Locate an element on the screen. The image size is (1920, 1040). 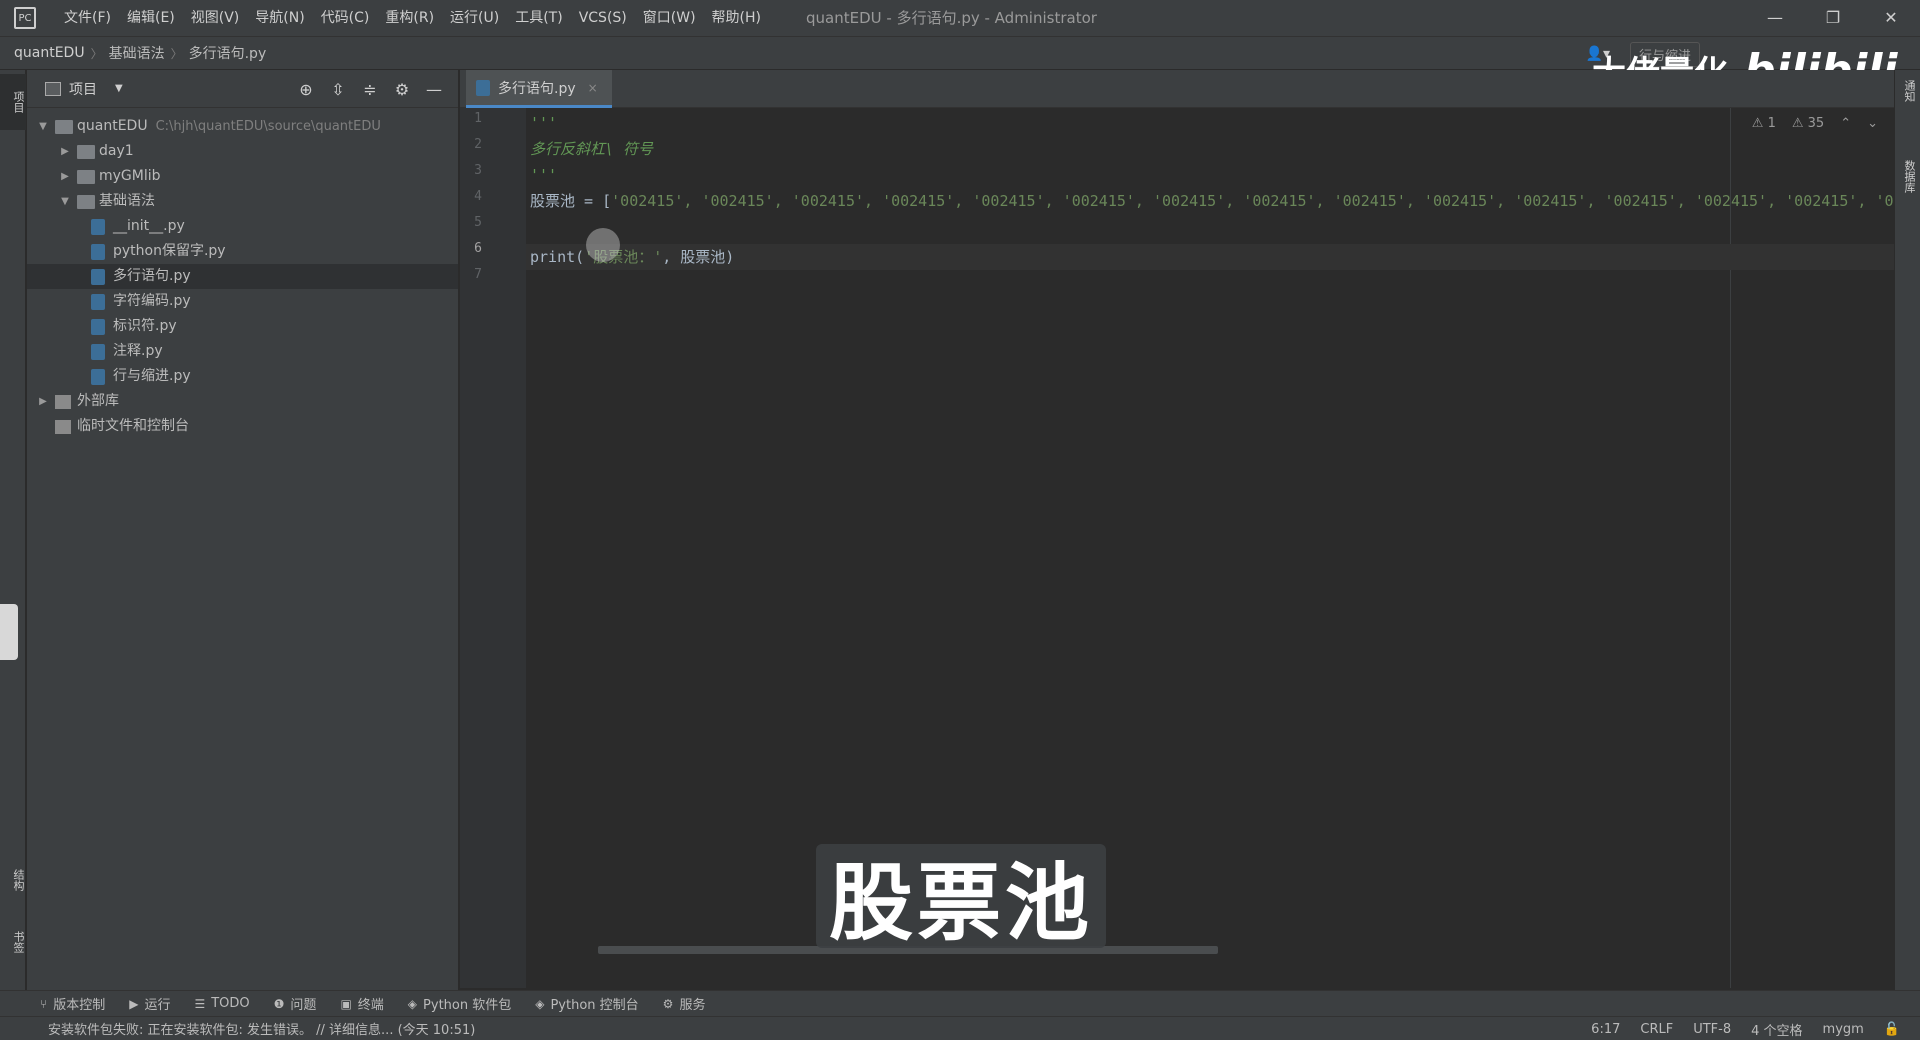
menu-edit: 编辑(E) is located at coordinates (151, 18).